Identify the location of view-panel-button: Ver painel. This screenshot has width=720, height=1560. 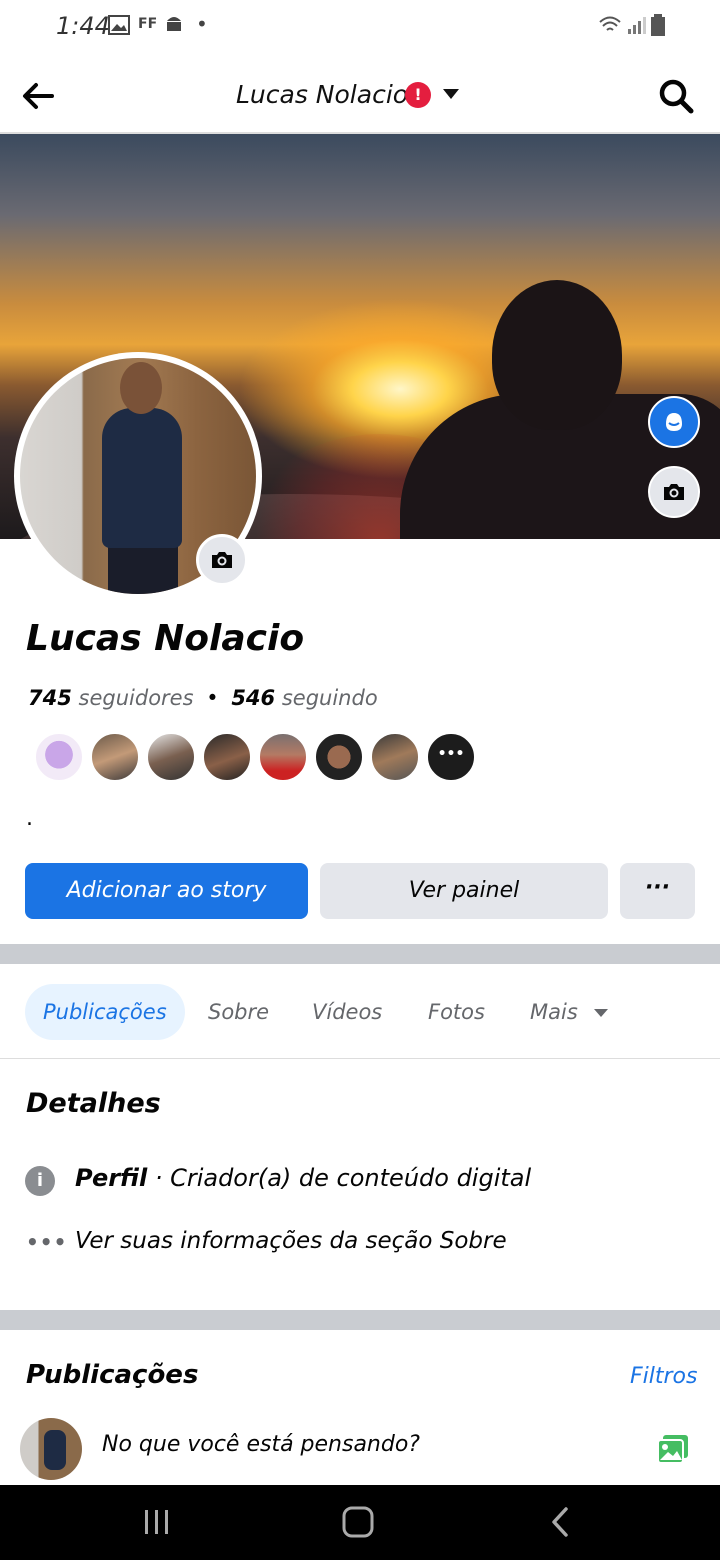
(464, 891).